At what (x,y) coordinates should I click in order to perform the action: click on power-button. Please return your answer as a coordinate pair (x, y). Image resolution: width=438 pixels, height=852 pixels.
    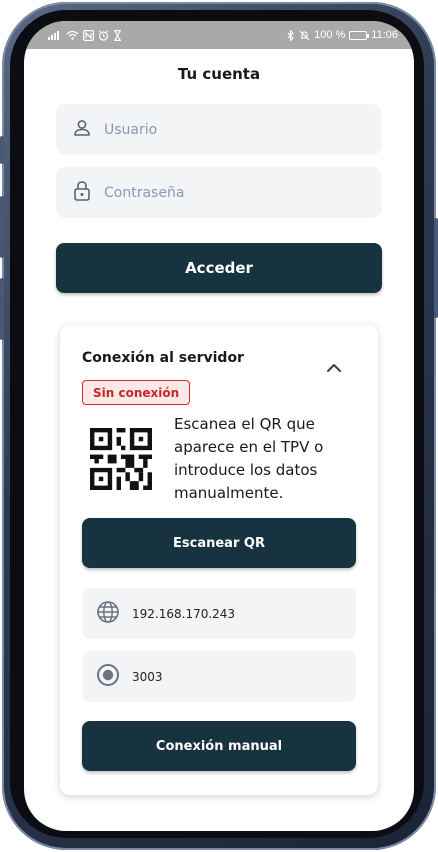
    Looking at the image, I should click on (436, 268).